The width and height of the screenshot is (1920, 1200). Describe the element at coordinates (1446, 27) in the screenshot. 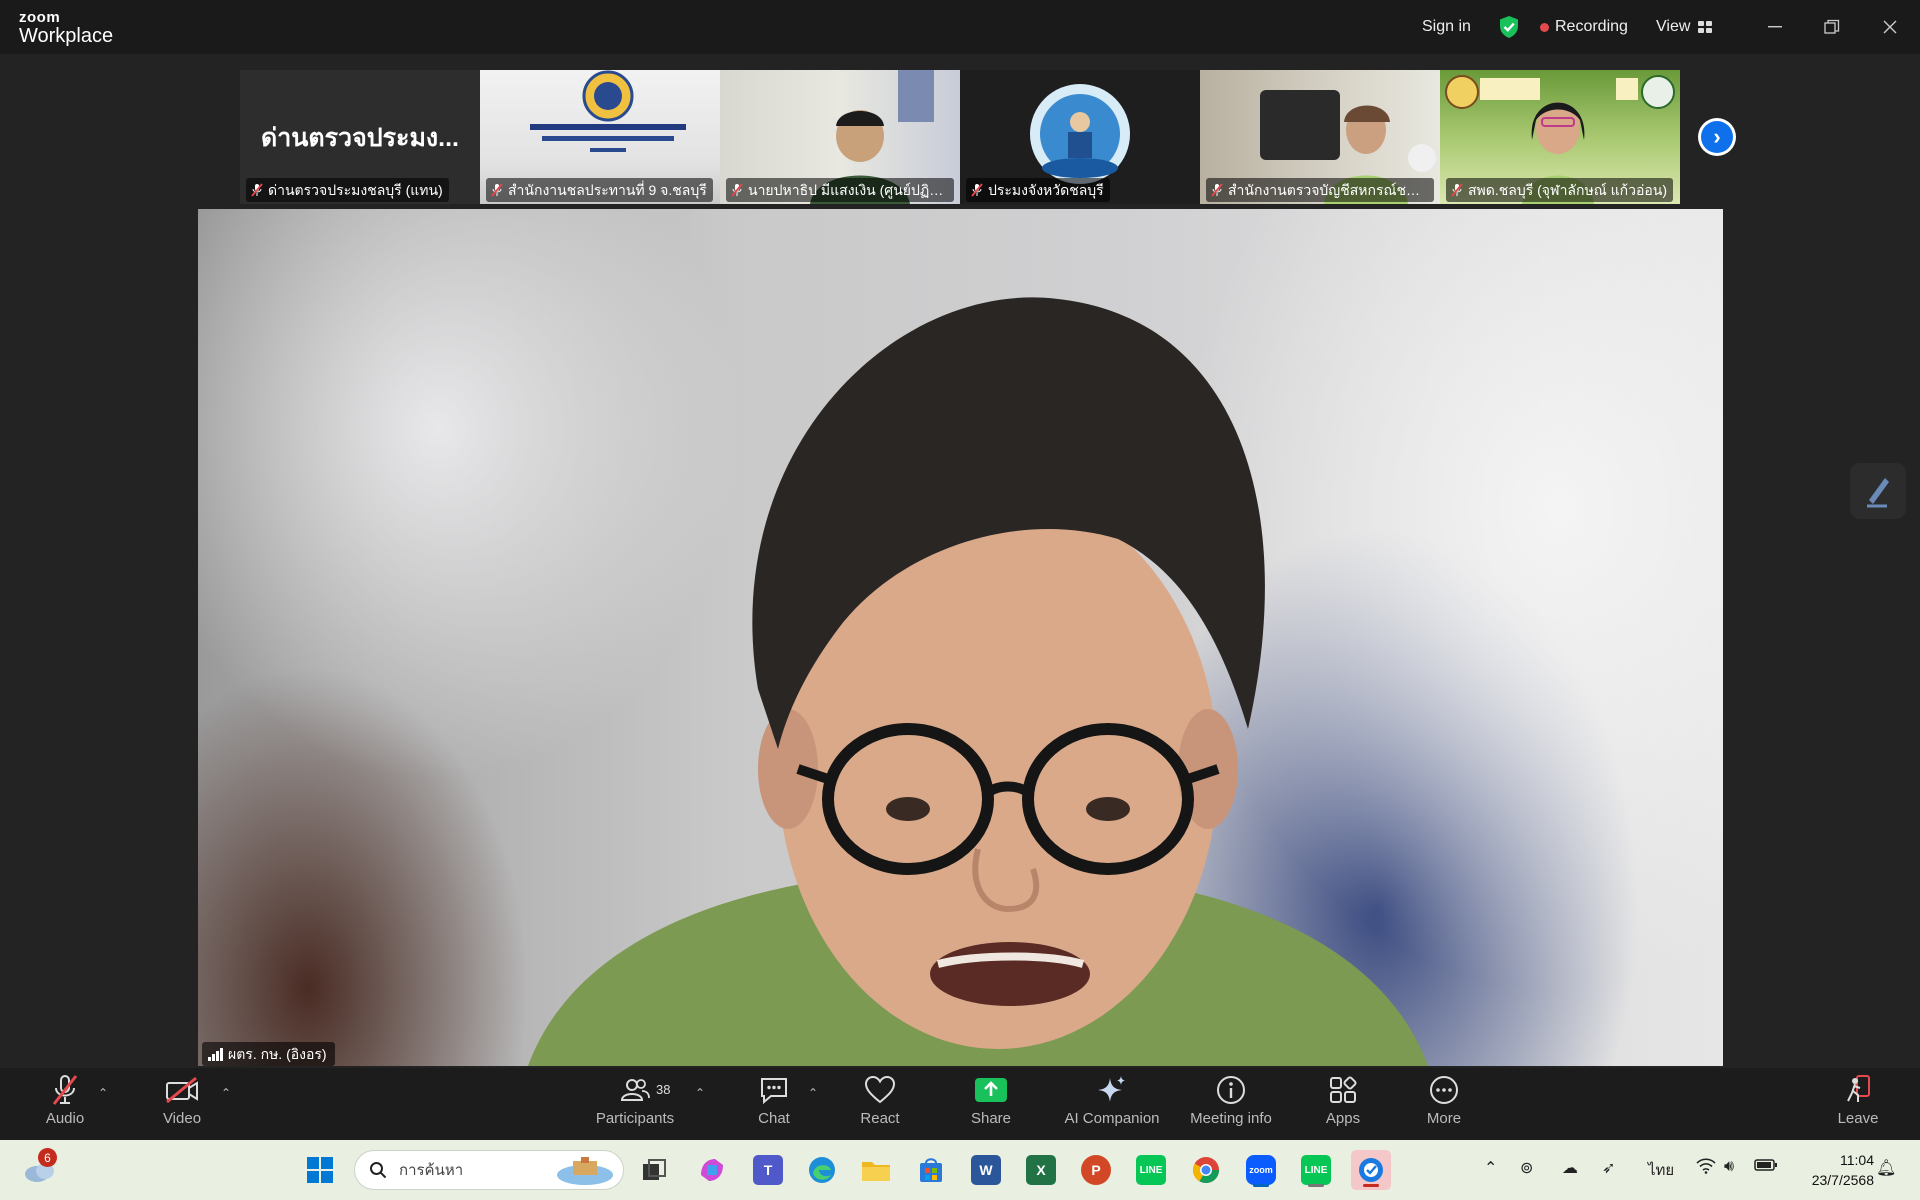

I see `sign-in-button: Sign in` at that location.